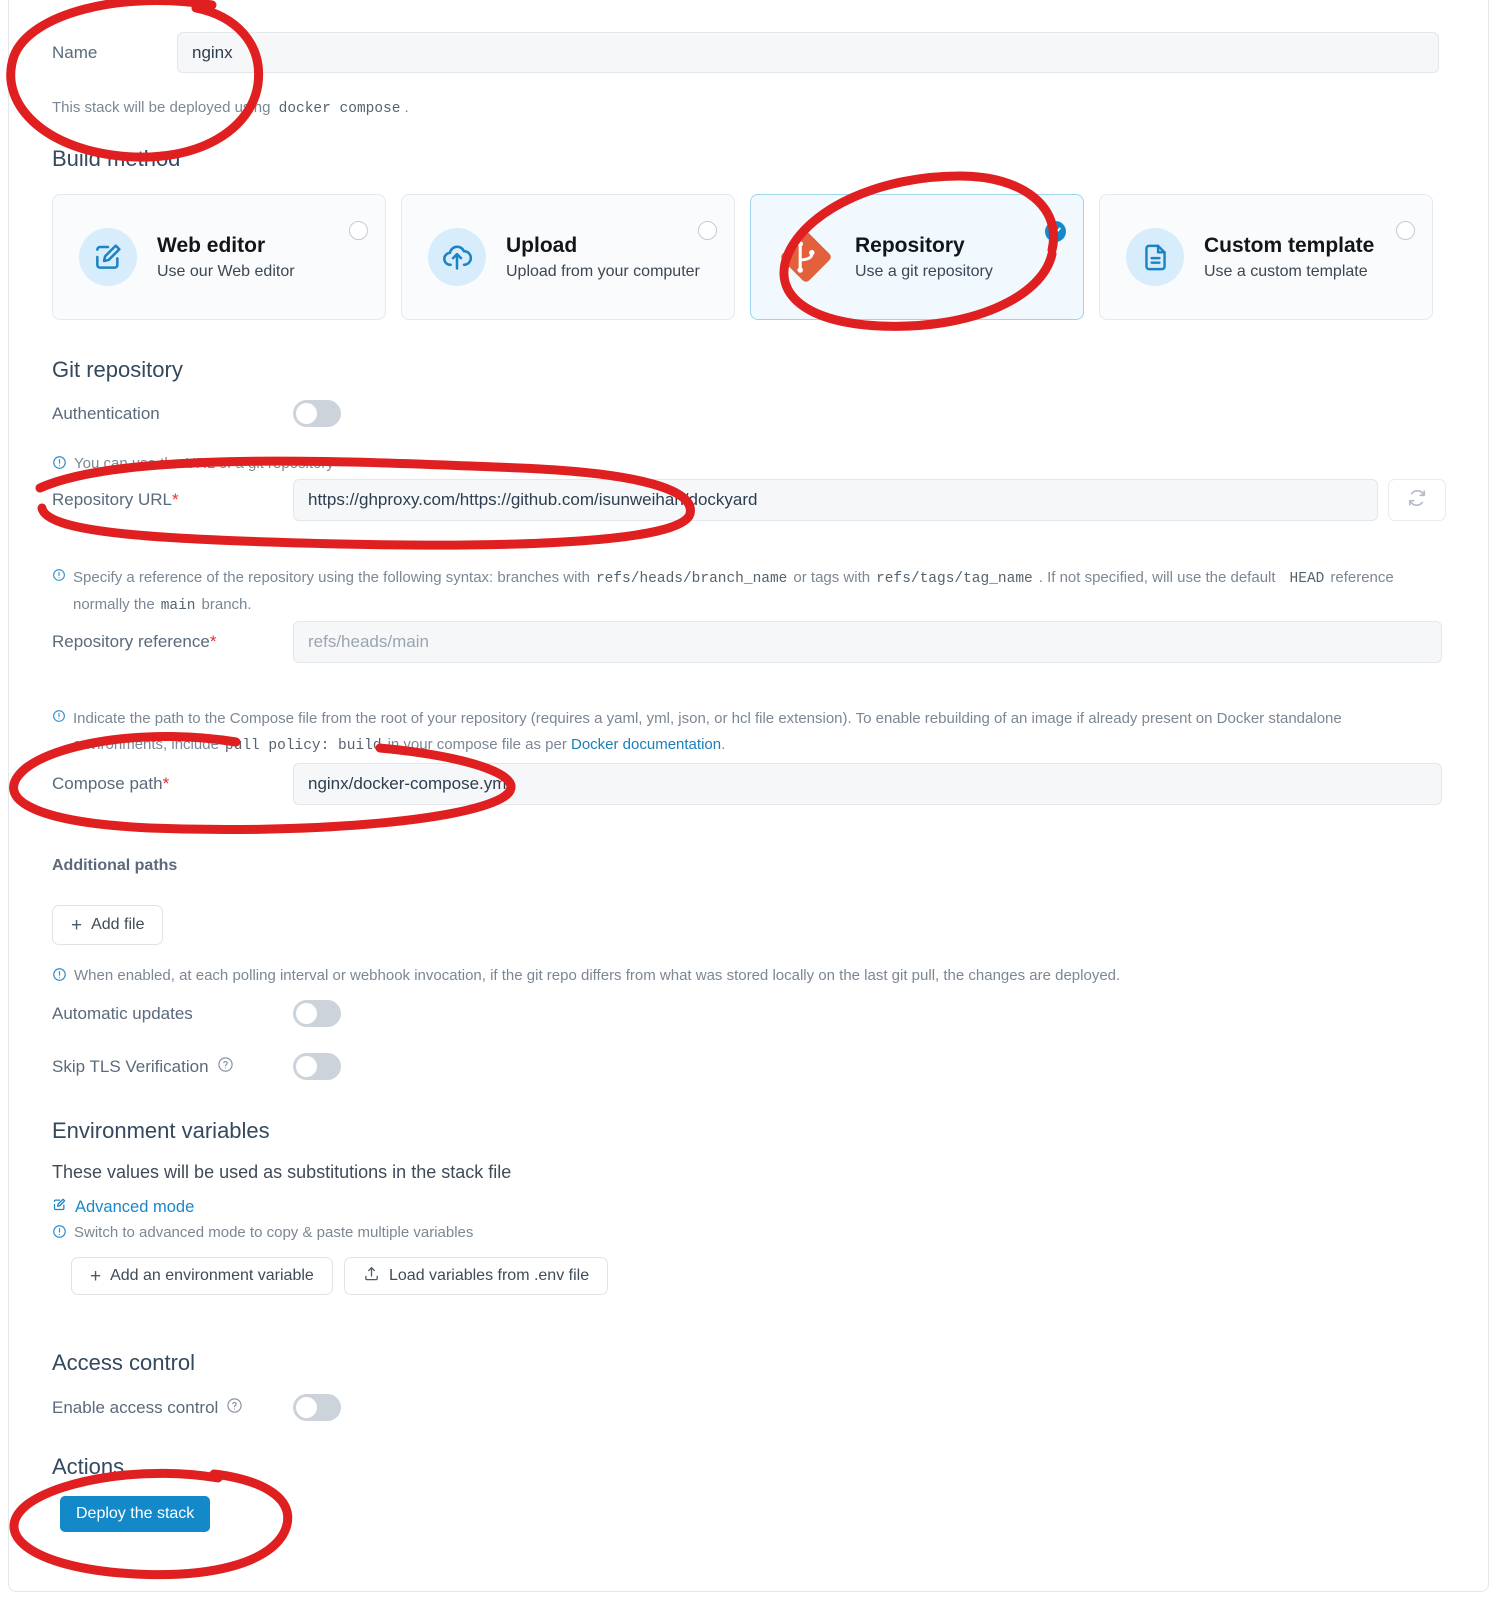  What do you see at coordinates (112, 499) in the screenshot?
I see `repository-url-label-text: Repository URL` at bounding box center [112, 499].